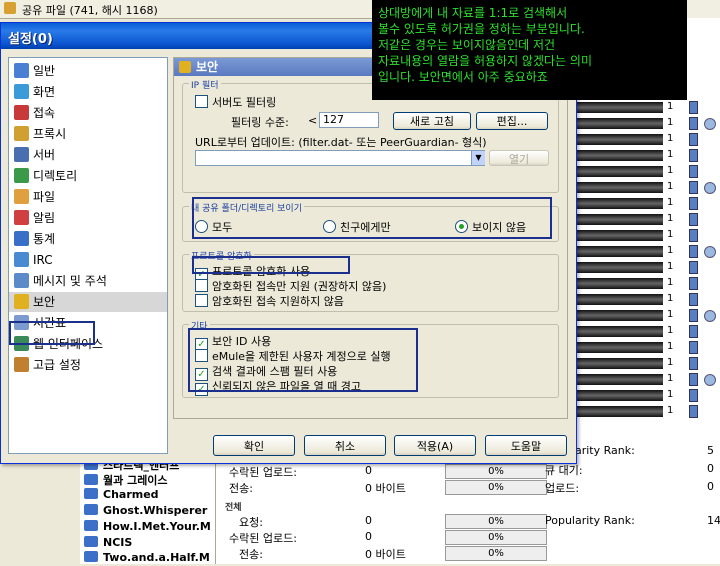 The height and width of the screenshot is (566, 720). I want to click on apply-button: 적용(A), so click(435, 445).